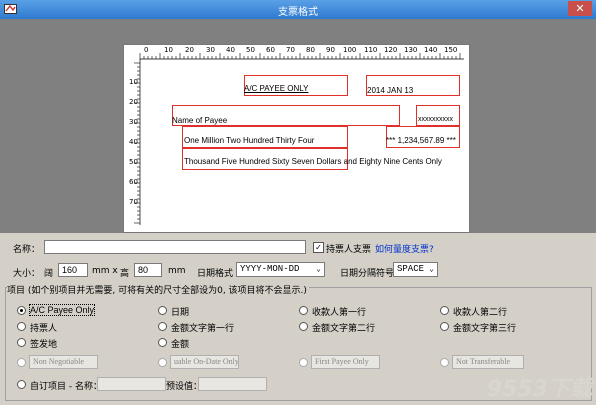  Describe the element at coordinates (180, 345) in the screenshot. I see `option-amount-label: 金额` at that location.